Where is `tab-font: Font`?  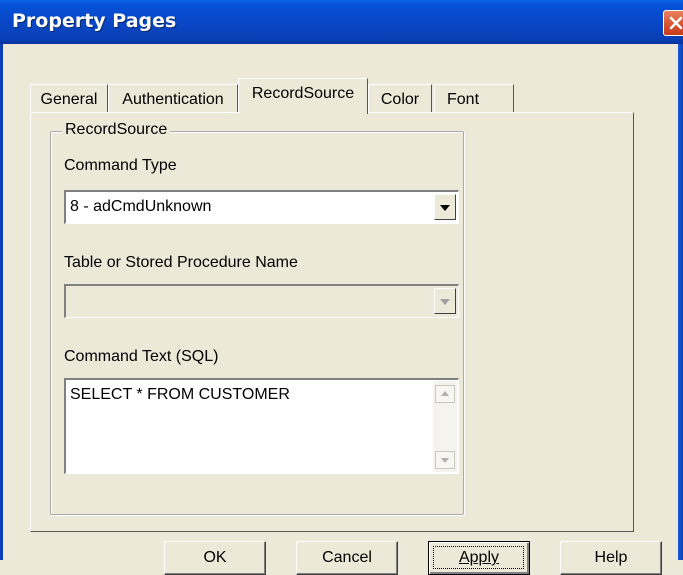 tab-font: Font is located at coordinates (474, 98).